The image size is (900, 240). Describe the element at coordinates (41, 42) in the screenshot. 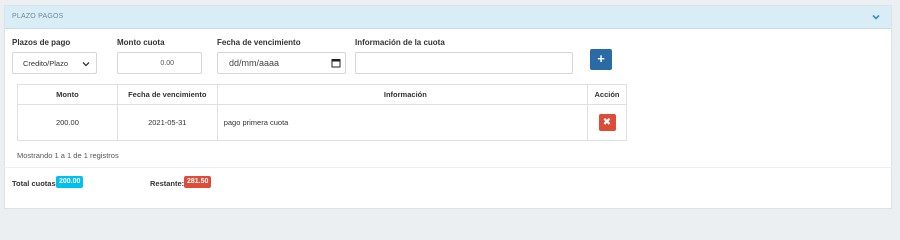

I see `plazos-label: Plazos de pago` at that location.